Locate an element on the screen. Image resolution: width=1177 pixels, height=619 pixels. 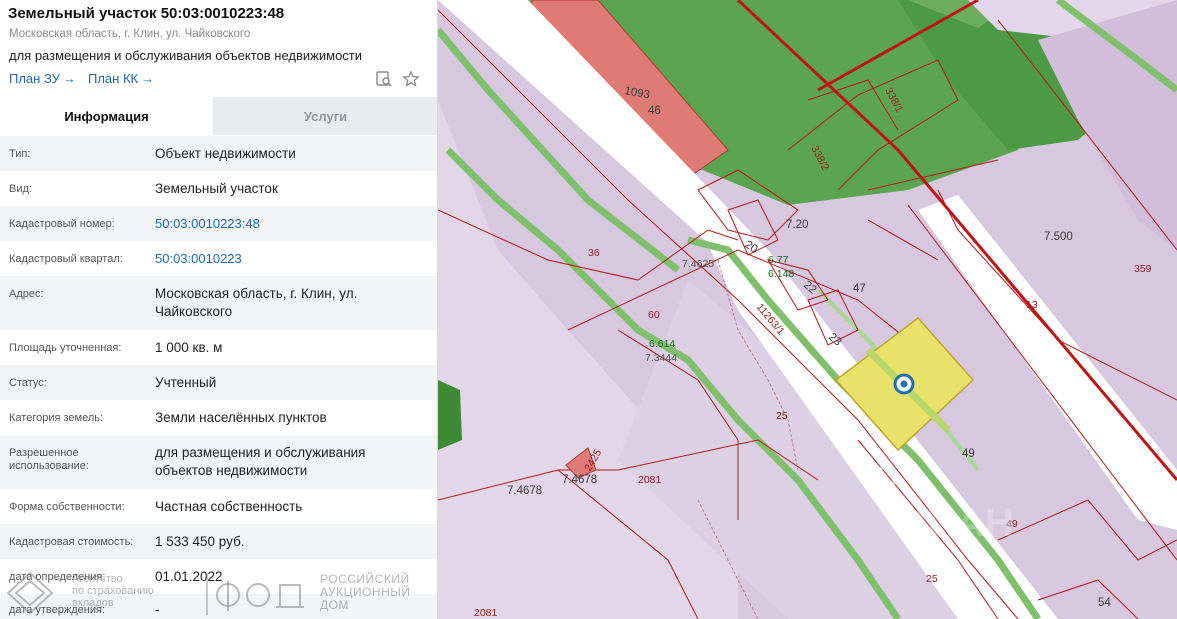
row-label: Вид: is located at coordinates (20, 189).